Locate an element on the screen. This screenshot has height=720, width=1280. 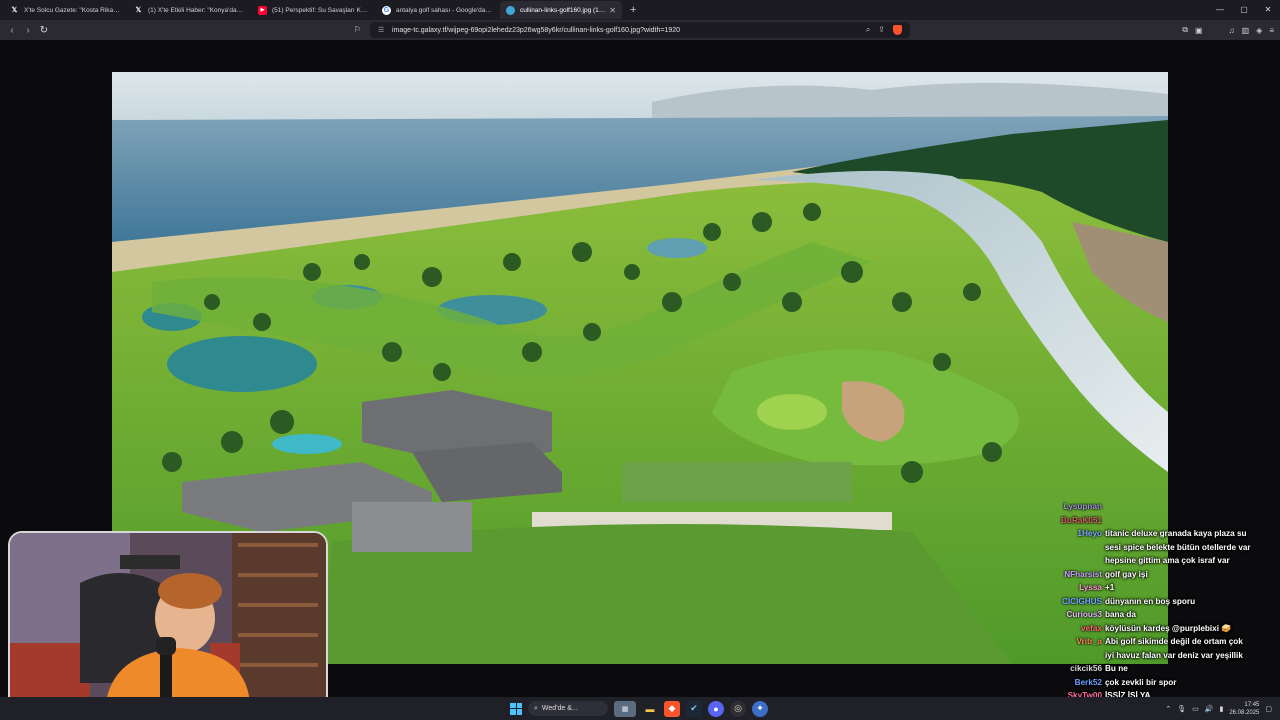
site-info-icon: ☰ is located at coordinates (382, 30).